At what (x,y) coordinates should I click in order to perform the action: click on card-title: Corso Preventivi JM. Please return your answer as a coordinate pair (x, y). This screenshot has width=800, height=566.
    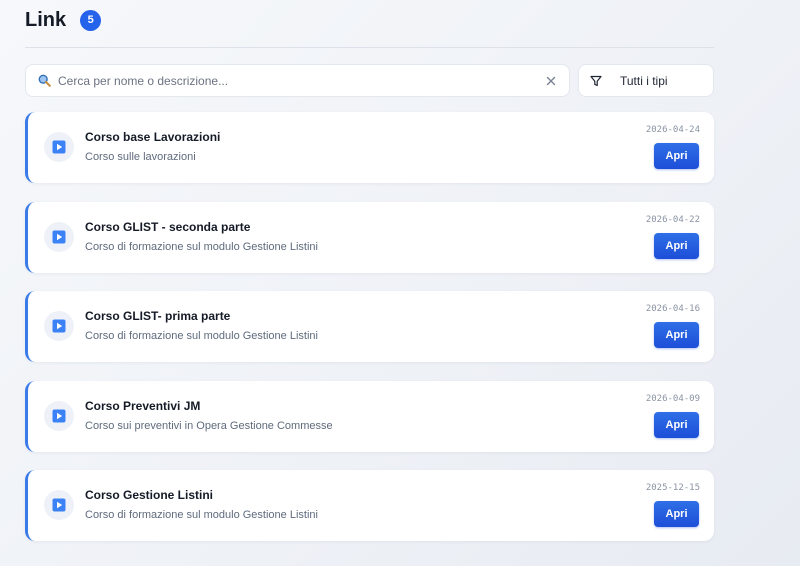
    Looking at the image, I should click on (143, 406).